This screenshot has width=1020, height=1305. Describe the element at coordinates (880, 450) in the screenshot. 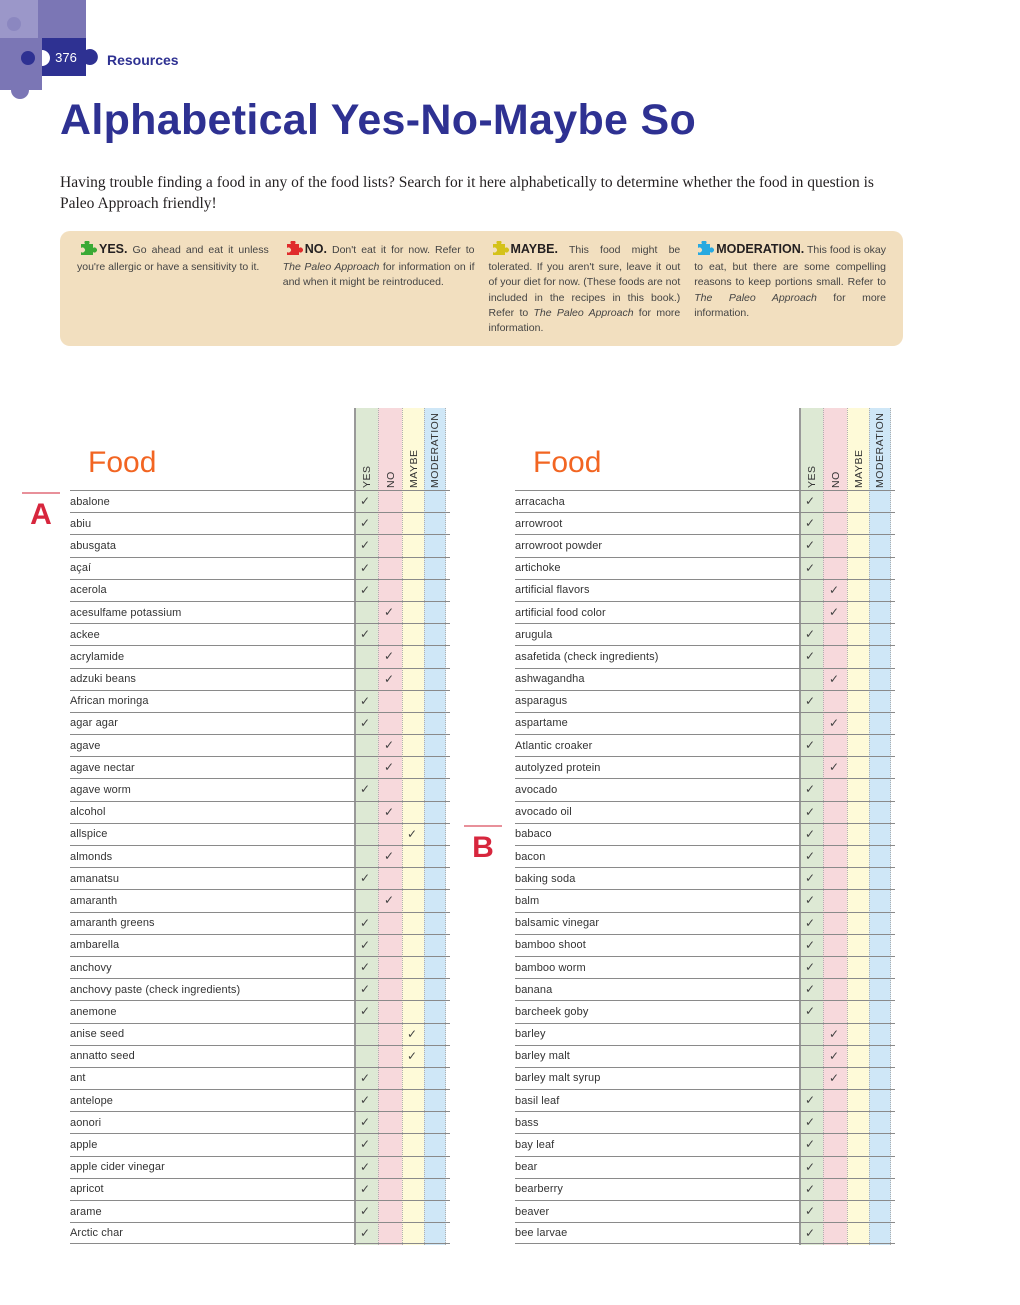

I see `column-header-mod: MODERATION` at that location.